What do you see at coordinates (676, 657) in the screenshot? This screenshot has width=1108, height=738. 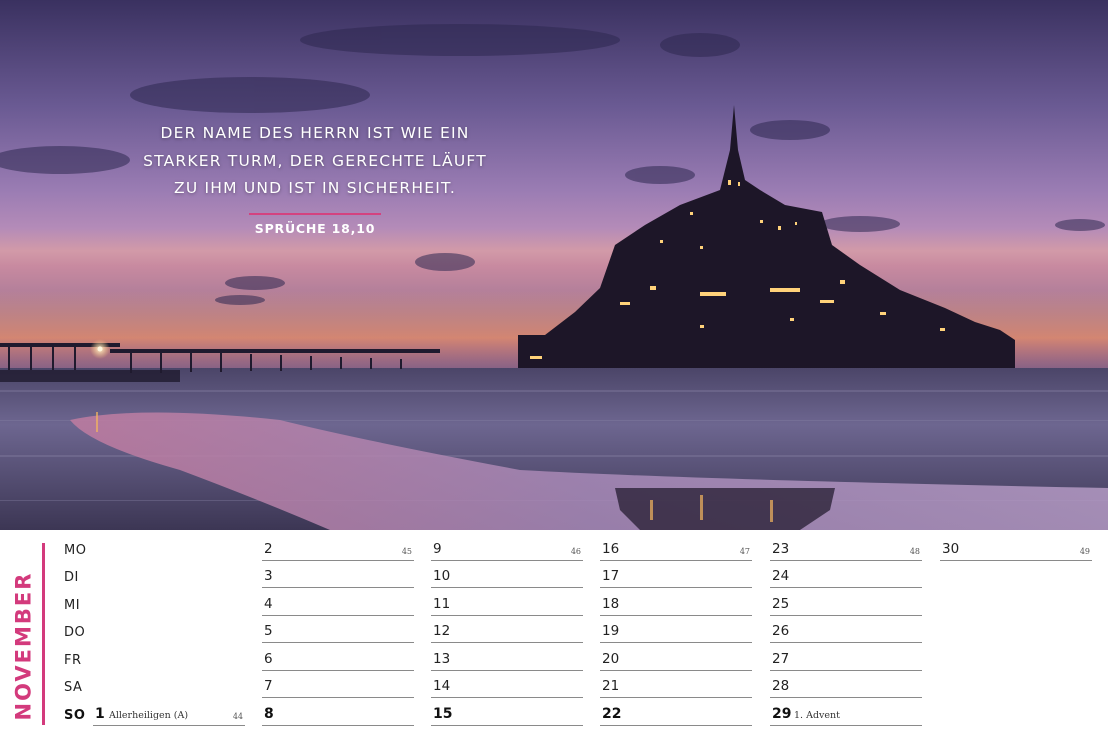 I see `day-cell-20: 20` at bounding box center [676, 657].